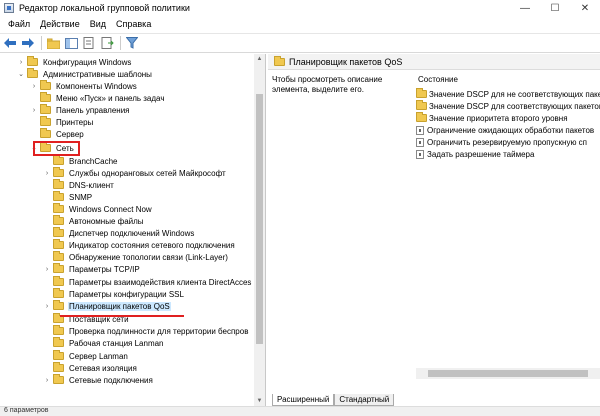 This screenshot has height=416, width=600. Describe the element at coordinates (555, 8) in the screenshot. I see `maximize-button: ☐` at that location.